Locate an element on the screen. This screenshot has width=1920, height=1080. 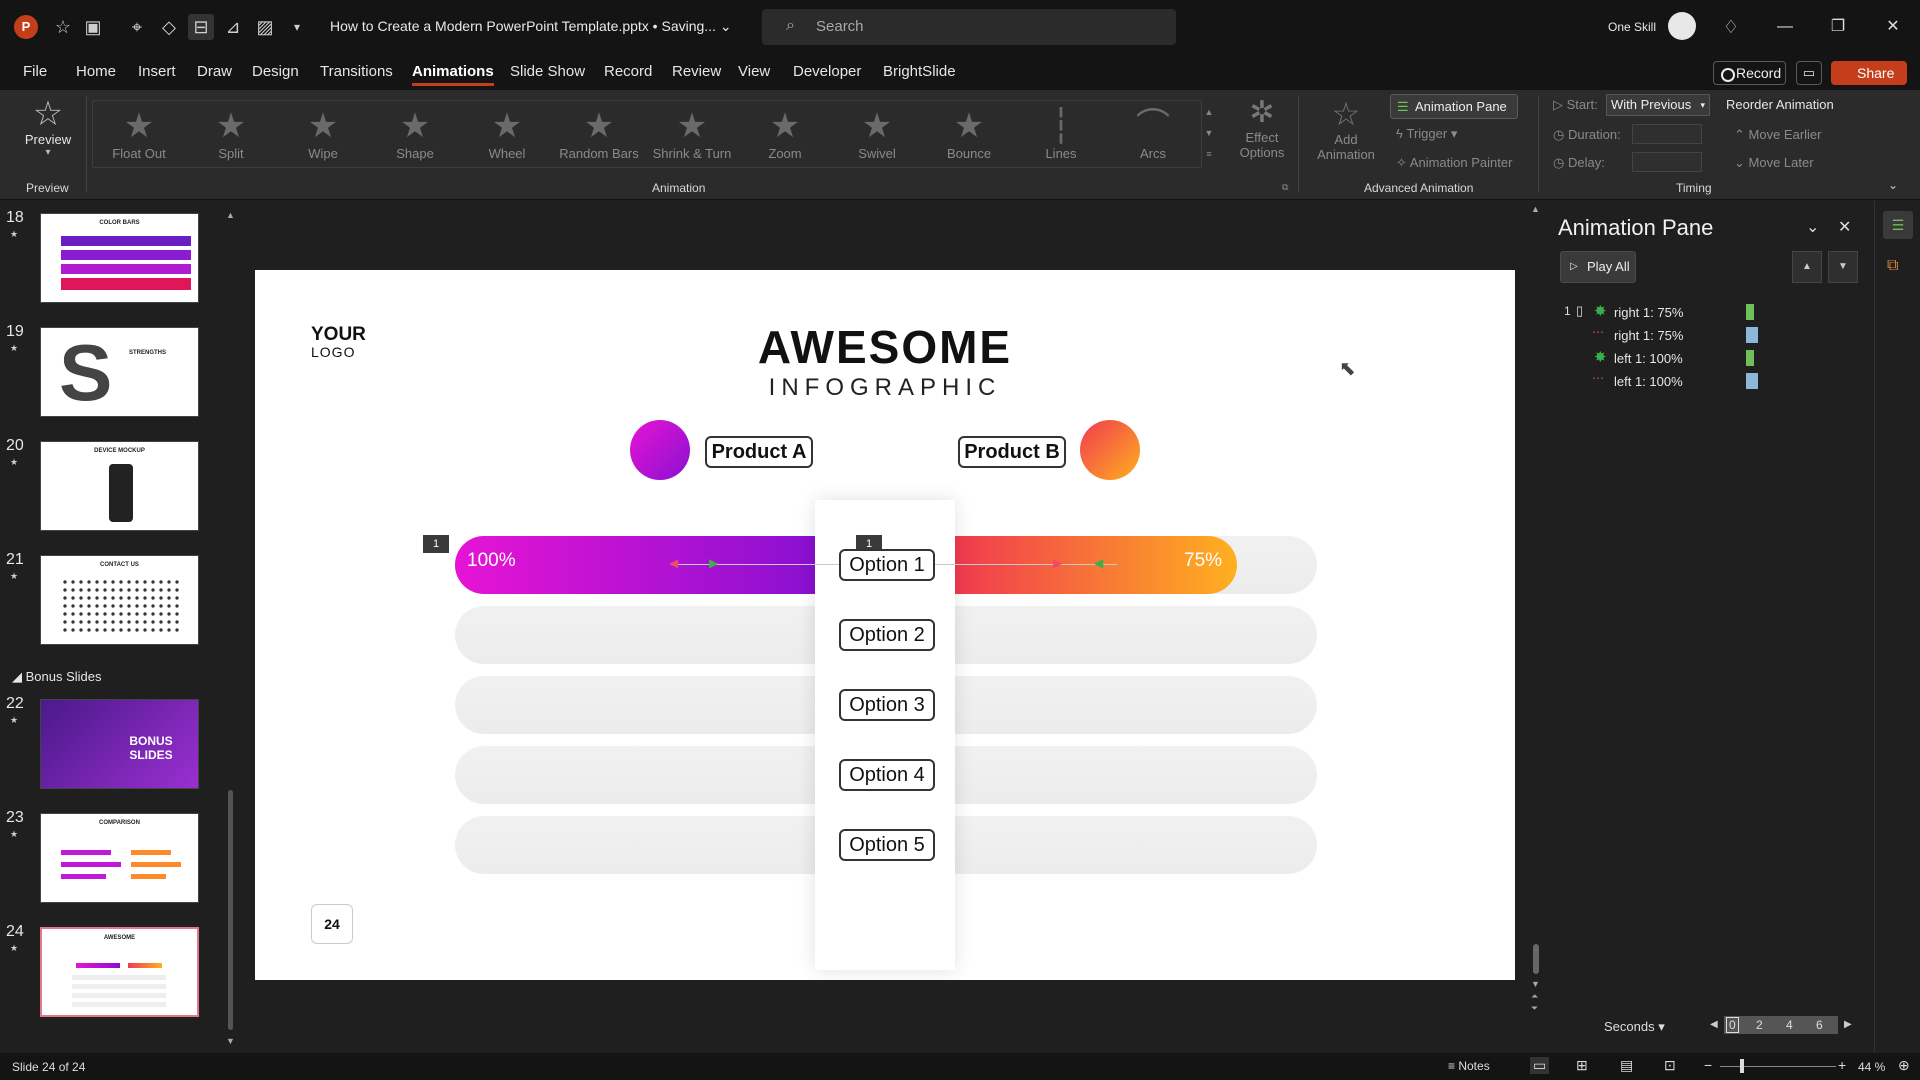
search-input: ⌕ Search is located at coordinates (969, 27).